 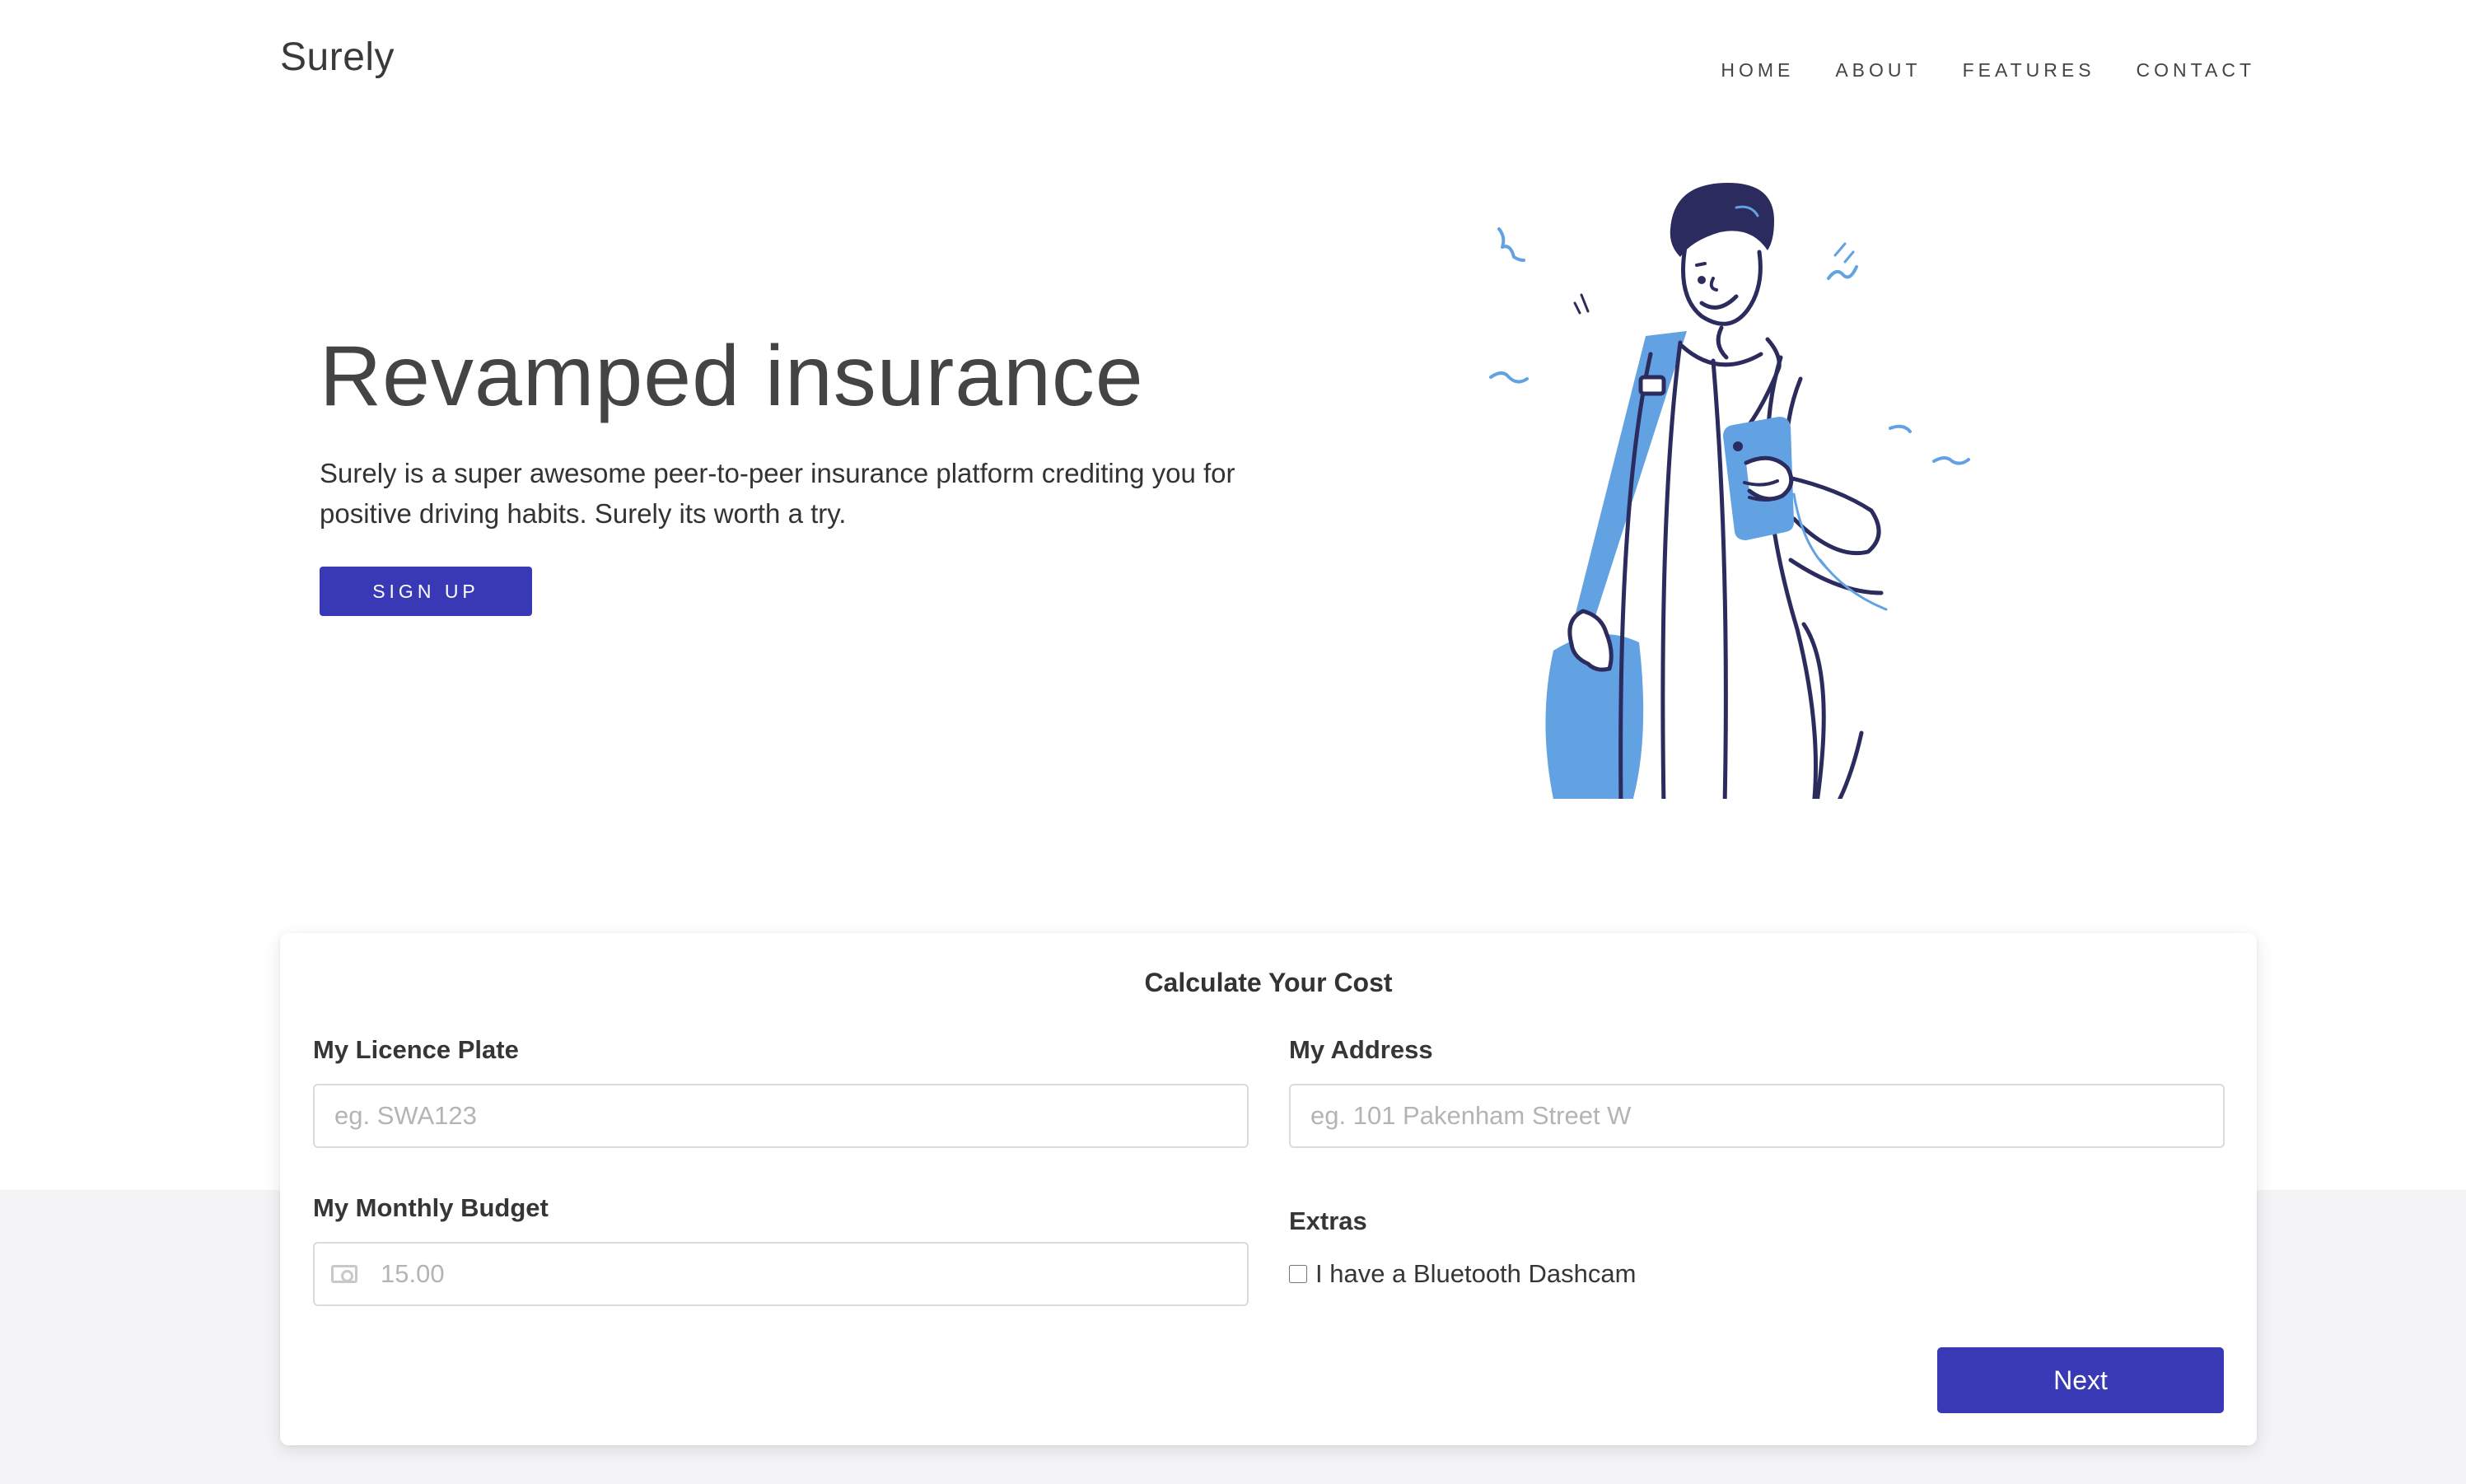 I want to click on budget-field, so click(x=781, y=1274).